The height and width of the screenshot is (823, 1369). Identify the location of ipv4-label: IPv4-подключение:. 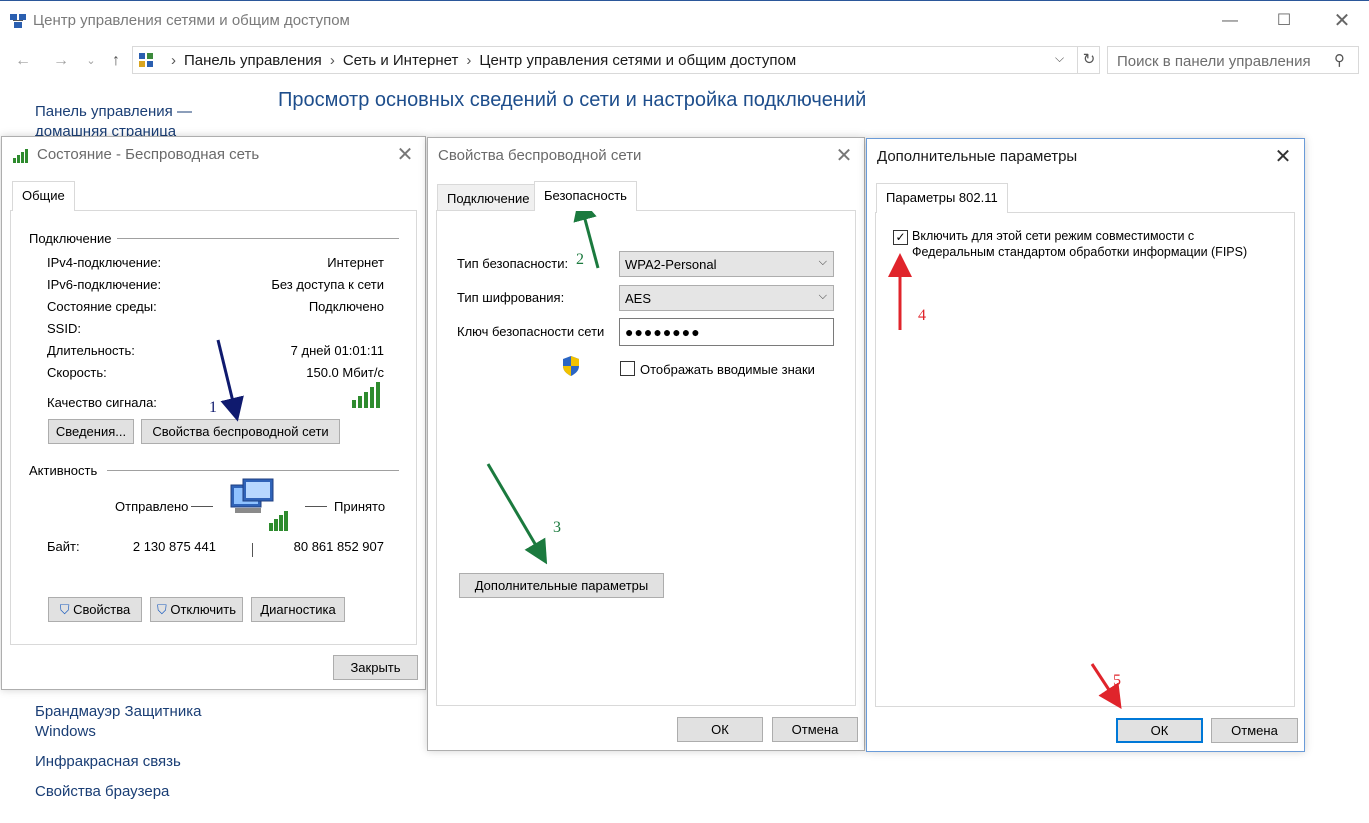
(104, 262).